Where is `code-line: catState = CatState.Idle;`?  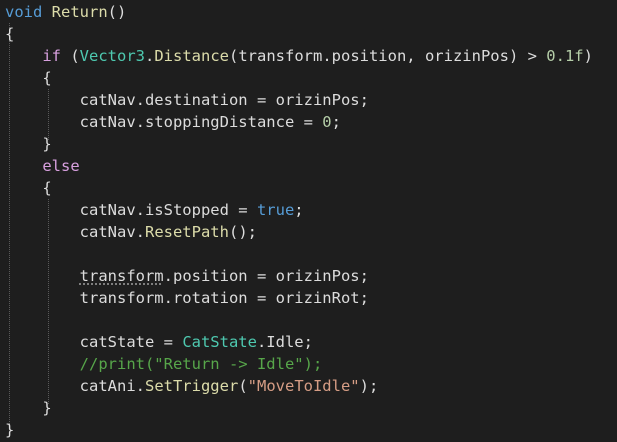 code-line: catState = CatState.Idle; is located at coordinates (159, 342).